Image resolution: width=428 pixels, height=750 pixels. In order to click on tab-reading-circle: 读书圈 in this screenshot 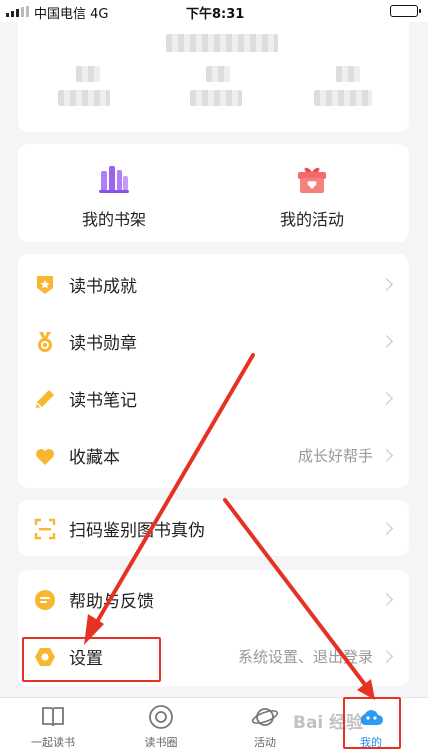, I will do `click(161, 726)`.